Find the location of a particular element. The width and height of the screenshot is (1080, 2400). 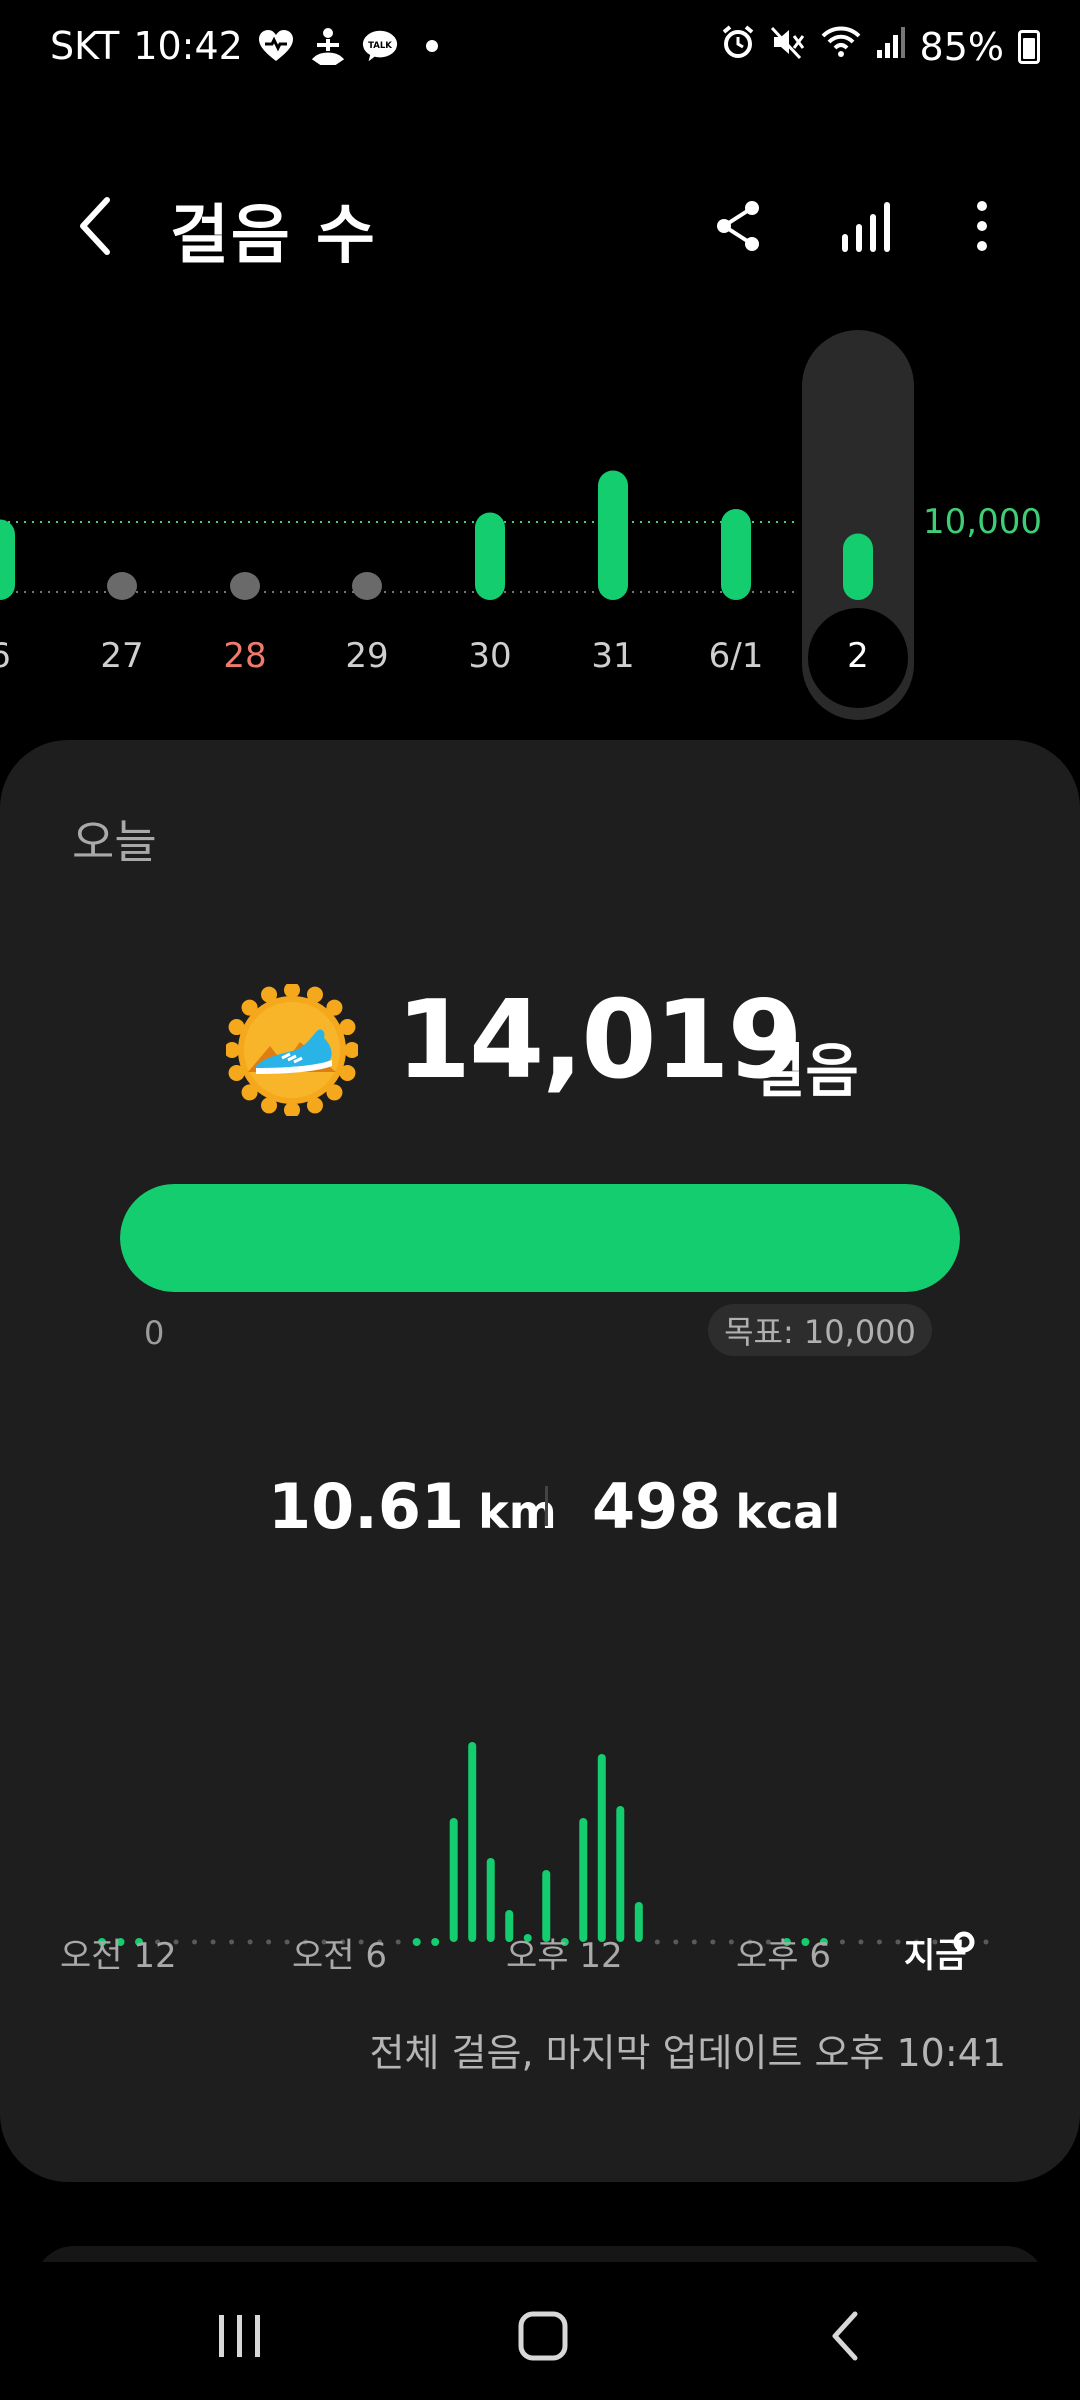

time-label-6am: 오전 6 is located at coordinates (339, 1956).